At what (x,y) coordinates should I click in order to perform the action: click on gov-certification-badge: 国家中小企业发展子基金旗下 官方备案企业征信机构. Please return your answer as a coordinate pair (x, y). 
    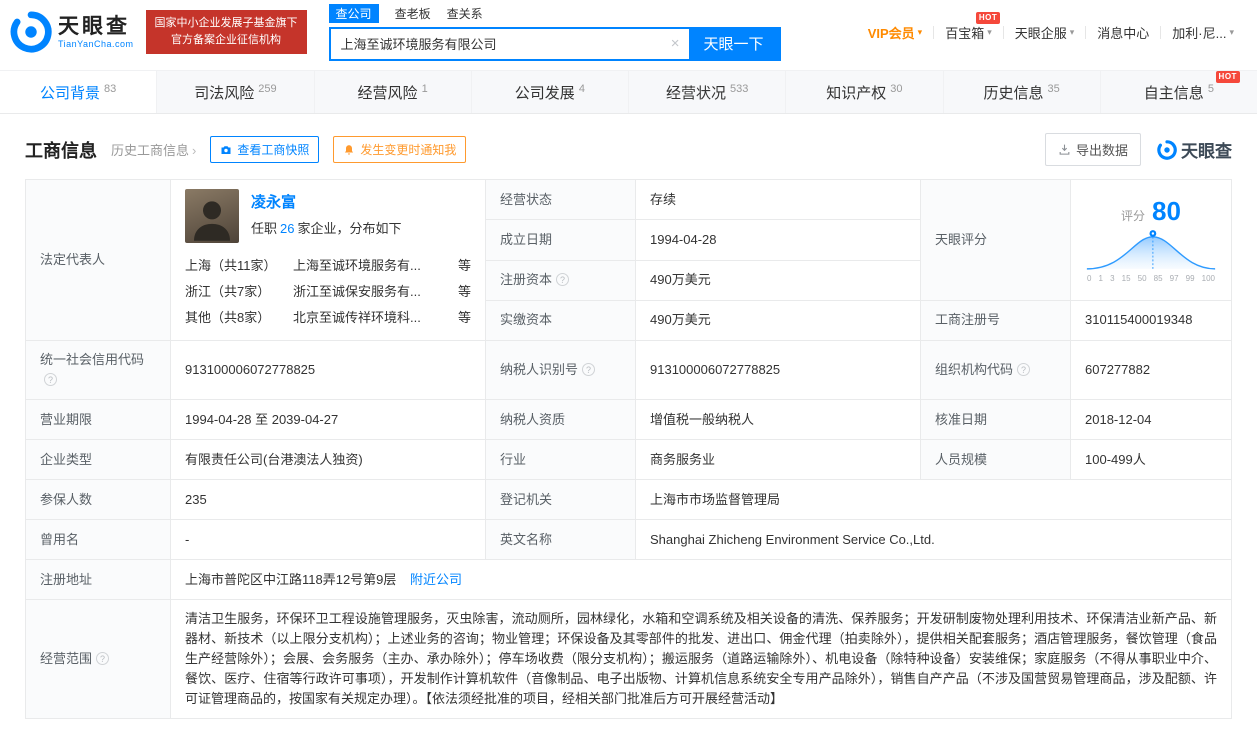
    Looking at the image, I should click on (226, 32).